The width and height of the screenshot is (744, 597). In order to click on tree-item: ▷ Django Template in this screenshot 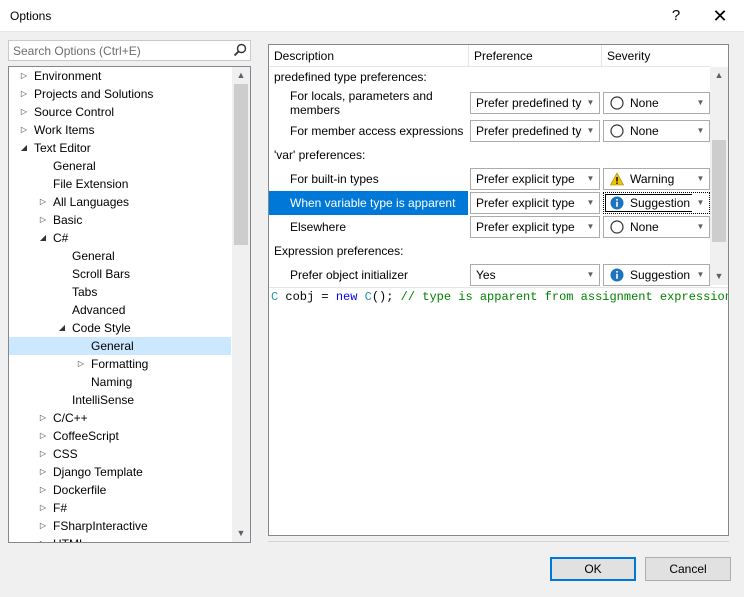, I will do `click(120, 472)`.